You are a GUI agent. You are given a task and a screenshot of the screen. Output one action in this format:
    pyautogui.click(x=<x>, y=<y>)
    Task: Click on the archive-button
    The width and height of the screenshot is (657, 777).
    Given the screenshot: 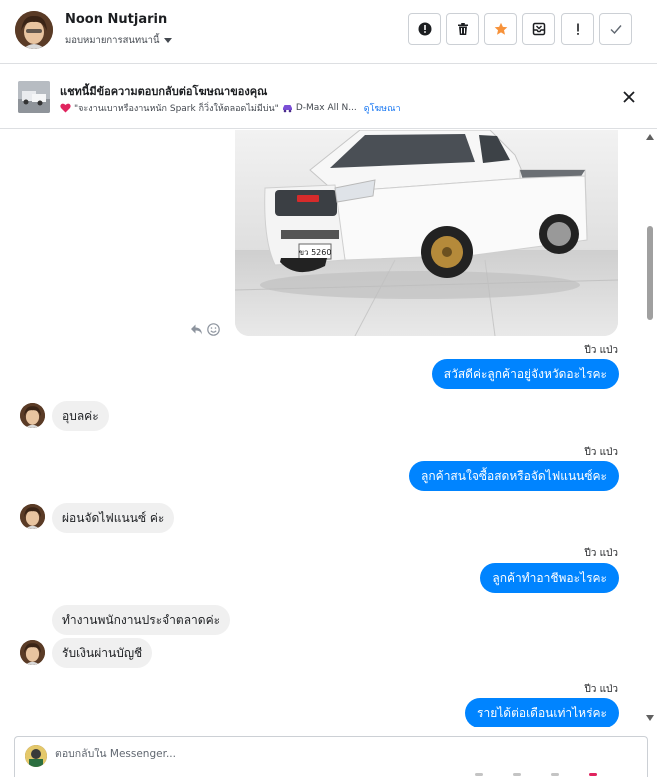 What is the action you would take?
    pyautogui.click(x=538, y=29)
    